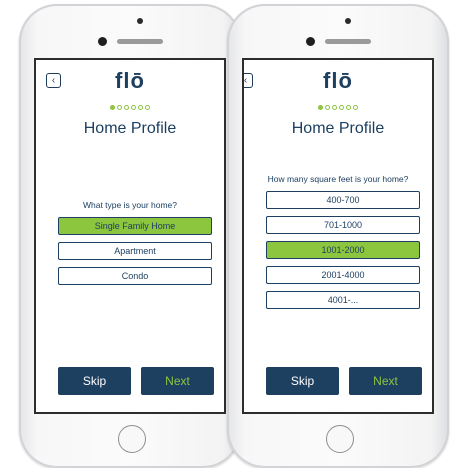 Image resolution: width=451 pixels, height=468 pixels. I want to click on option-apartment: Apartment, so click(135, 251).